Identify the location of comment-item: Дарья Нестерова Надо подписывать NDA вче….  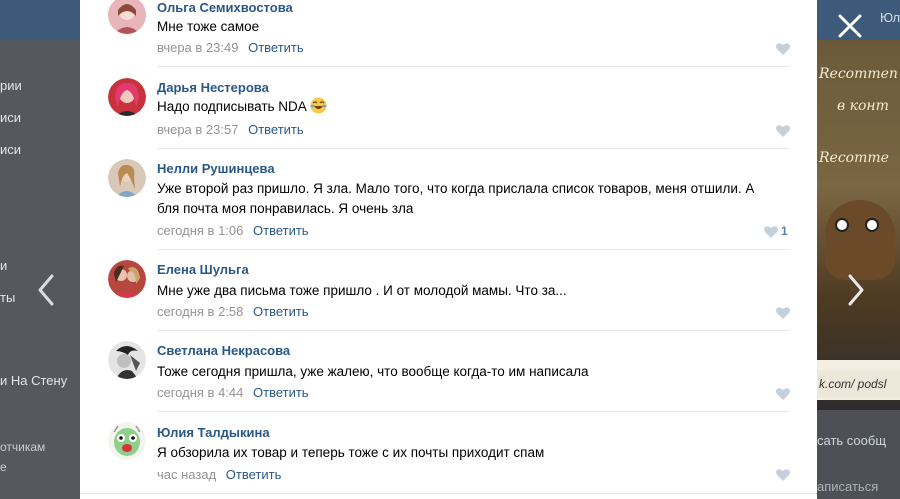
(448, 113).